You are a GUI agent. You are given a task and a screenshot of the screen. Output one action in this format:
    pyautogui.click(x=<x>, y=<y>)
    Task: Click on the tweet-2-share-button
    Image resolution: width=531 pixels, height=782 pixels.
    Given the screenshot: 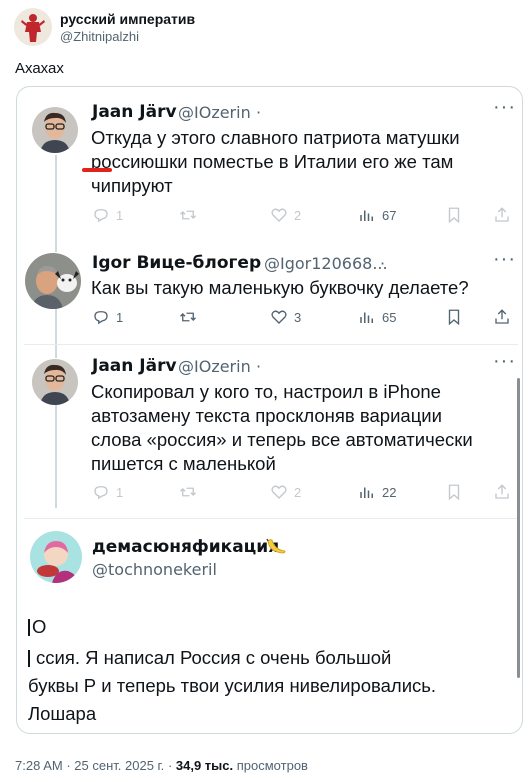 What is the action you would take?
    pyautogui.click(x=502, y=317)
    